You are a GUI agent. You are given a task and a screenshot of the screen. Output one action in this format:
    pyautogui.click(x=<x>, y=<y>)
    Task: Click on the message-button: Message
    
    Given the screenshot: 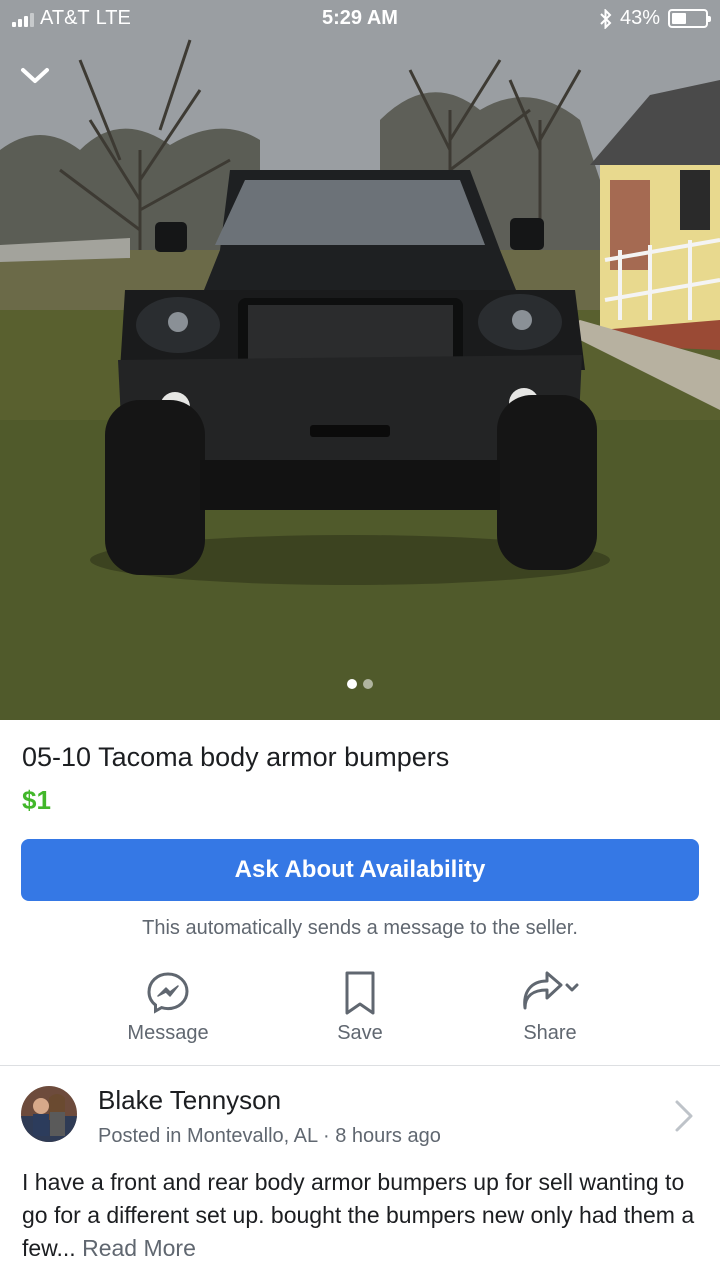 What is the action you would take?
    pyautogui.click(x=168, y=1006)
    